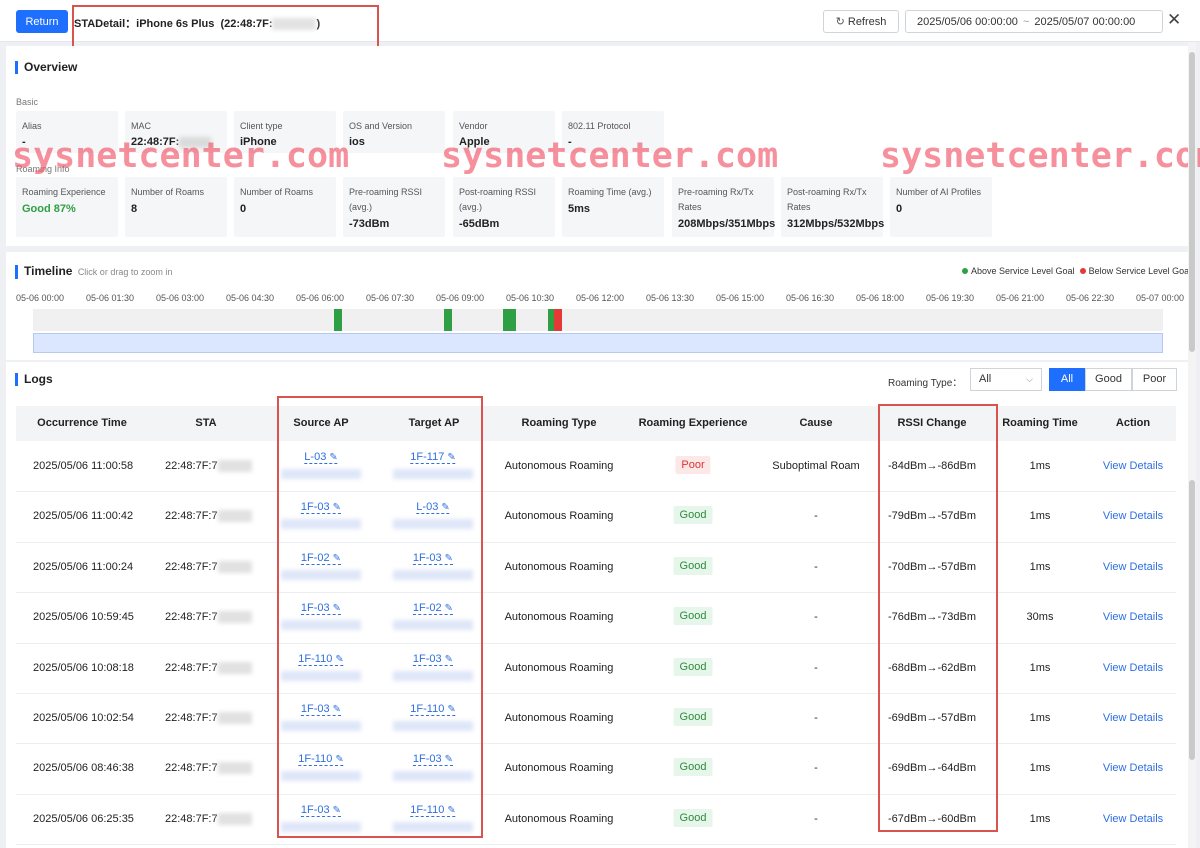  I want to click on timeline-hint: Click or drag to zoom in, so click(125, 272).